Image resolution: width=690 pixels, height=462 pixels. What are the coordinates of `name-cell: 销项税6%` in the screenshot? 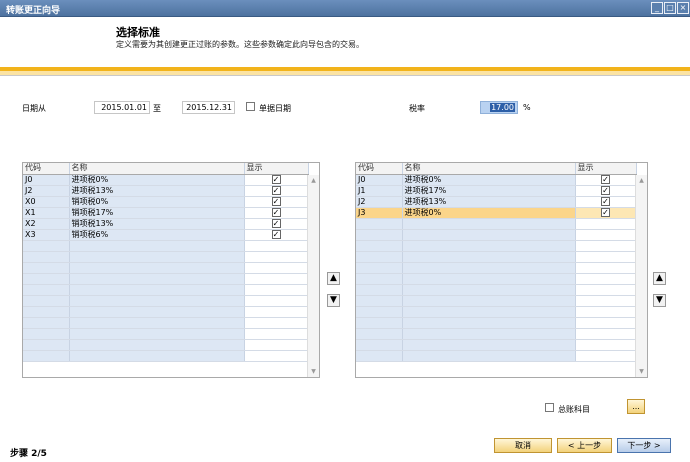 It's located at (157, 235).